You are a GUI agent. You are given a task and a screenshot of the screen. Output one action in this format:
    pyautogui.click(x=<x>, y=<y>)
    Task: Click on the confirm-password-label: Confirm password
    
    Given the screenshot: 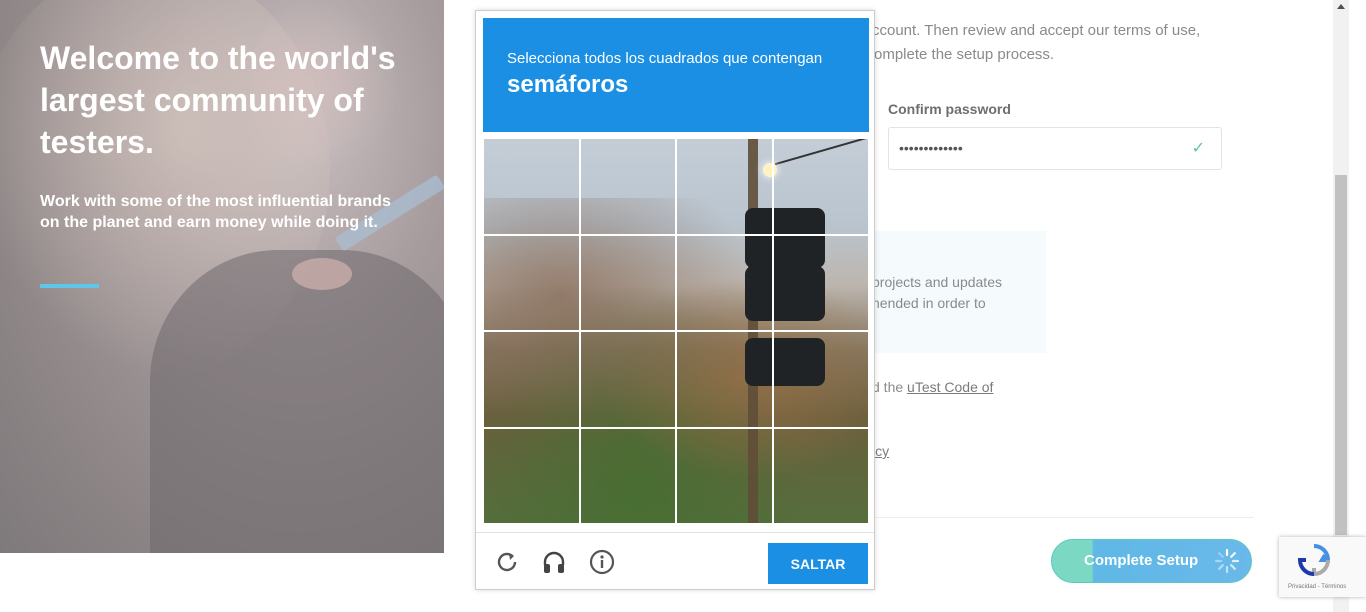 What is the action you would take?
    pyautogui.click(x=949, y=109)
    